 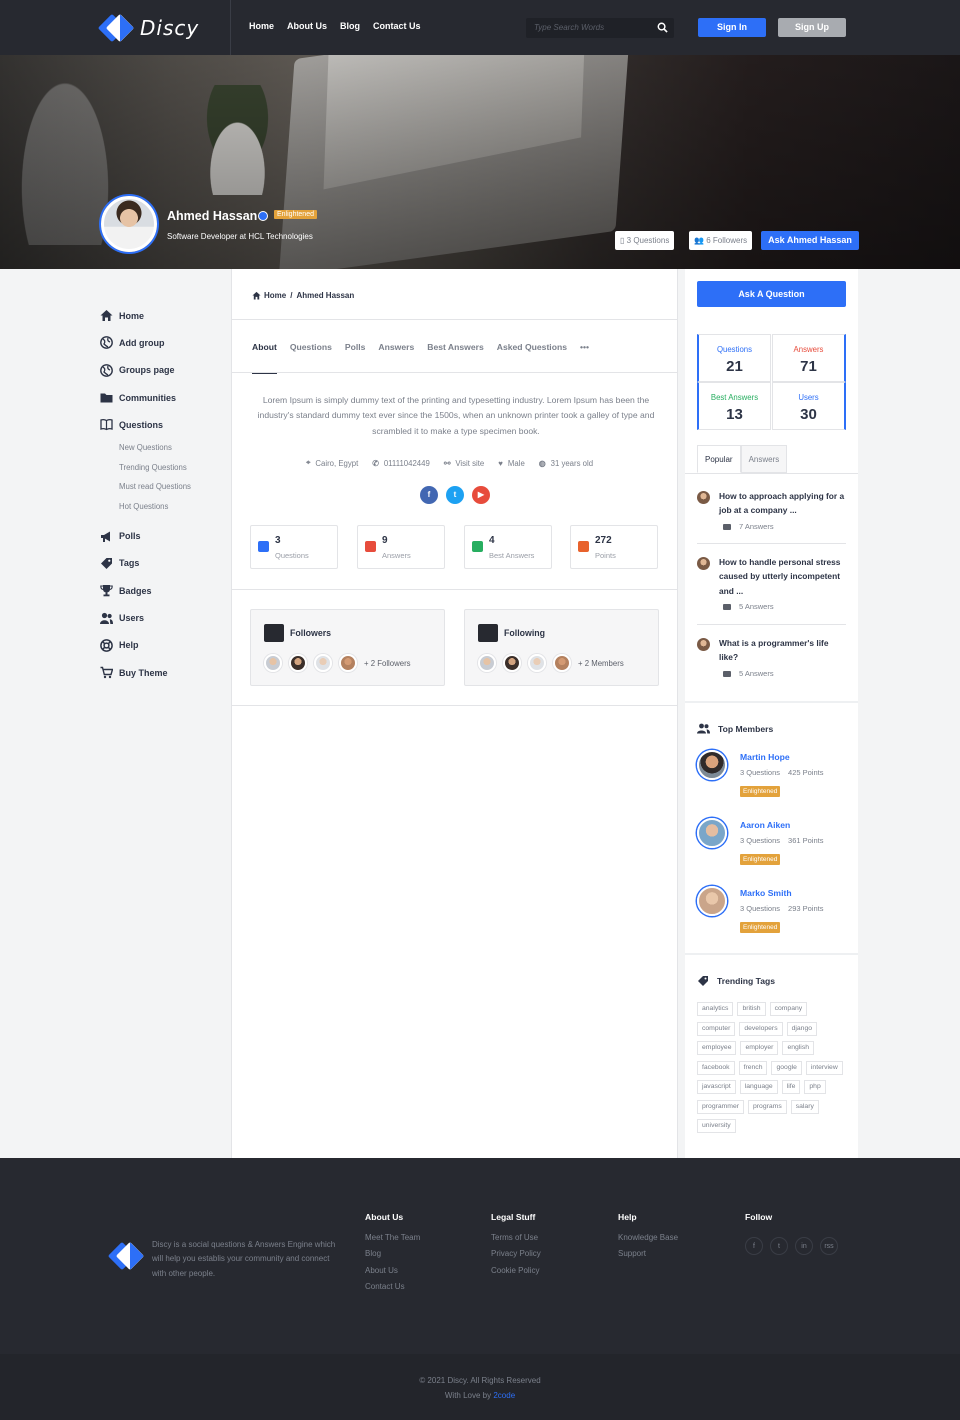 What do you see at coordinates (765, 757) in the screenshot?
I see `member-name: Martin Hope` at bounding box center [765, 757].